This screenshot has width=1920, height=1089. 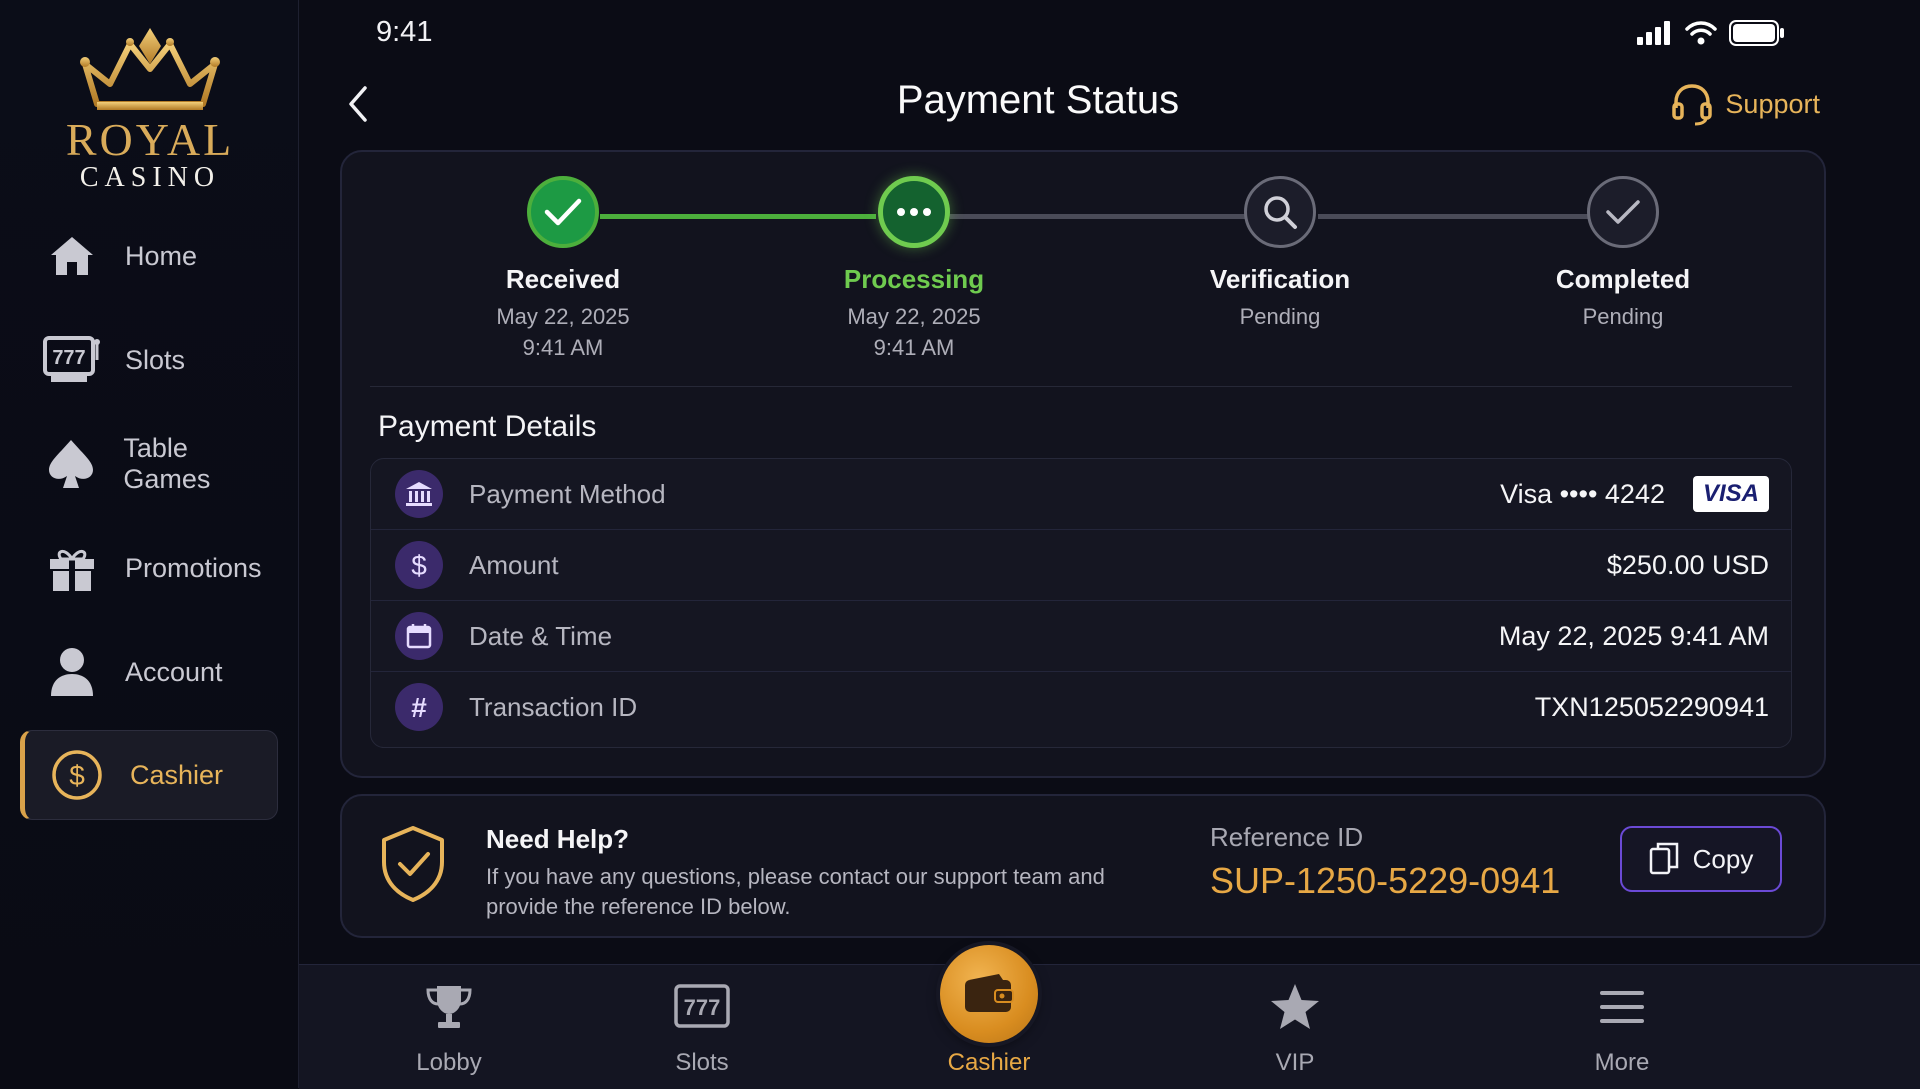 What do you see at coordinates (150, 139) in the screenshot?
I see `brand-name-top: ROYAL` at bounding box center [150, 139].